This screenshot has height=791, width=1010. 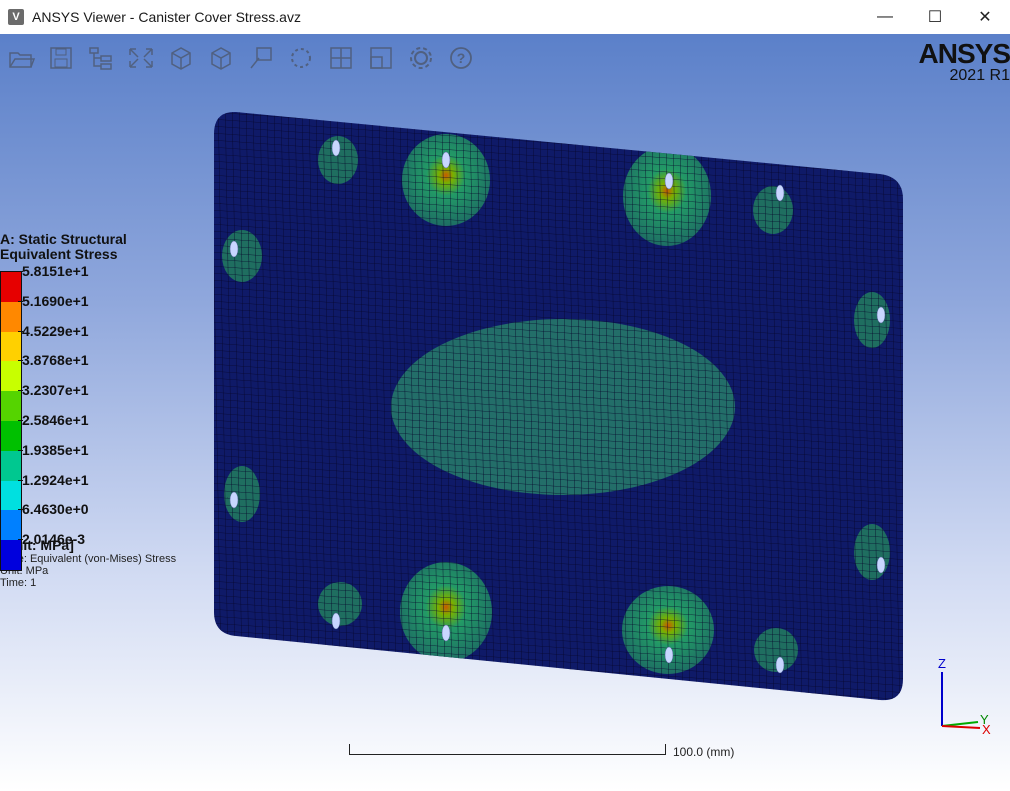 I want to click on legend-unit-line: Unit: MPa, so click(x=24, y=571).